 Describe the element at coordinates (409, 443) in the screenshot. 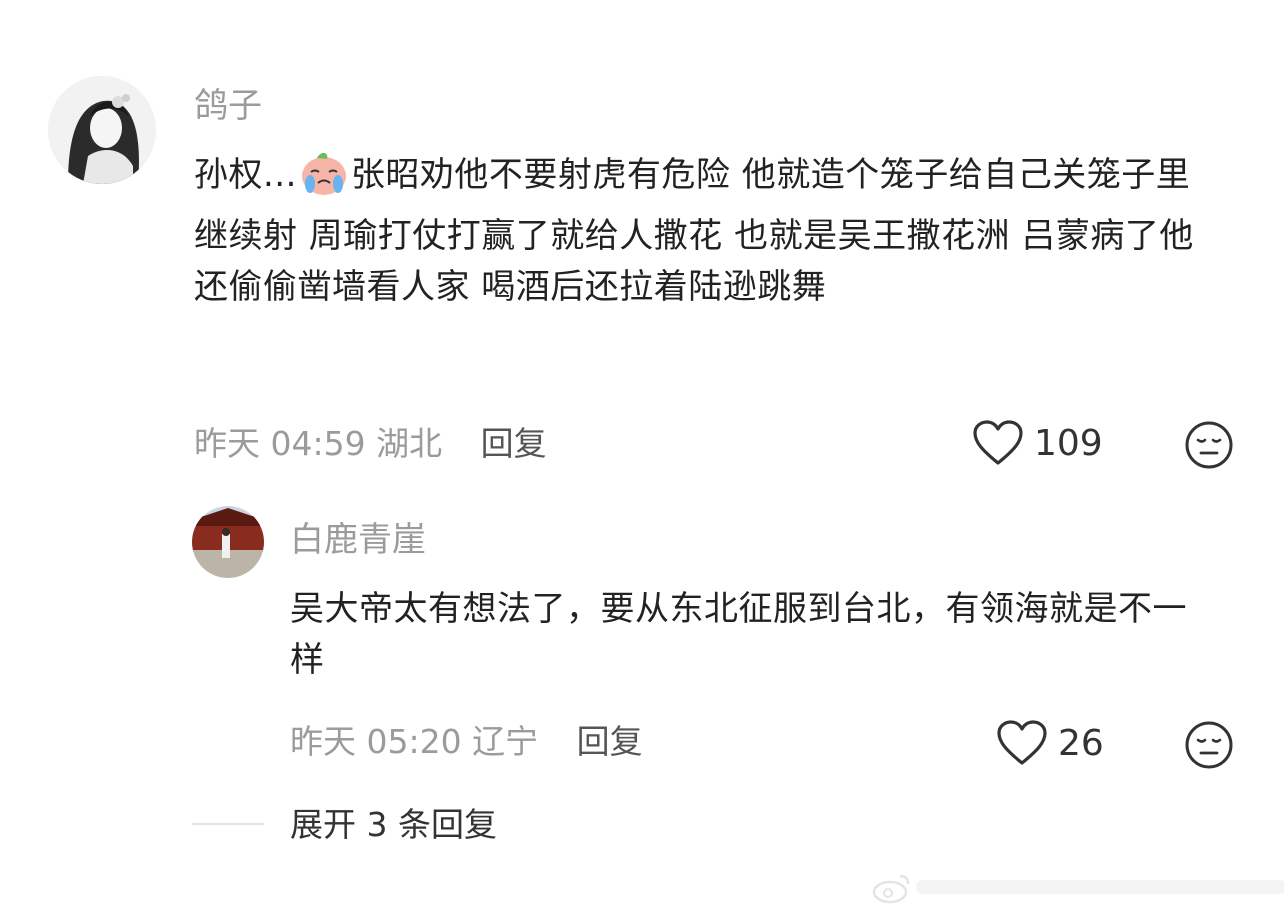

I see `comment-location: 湖北` at that location.